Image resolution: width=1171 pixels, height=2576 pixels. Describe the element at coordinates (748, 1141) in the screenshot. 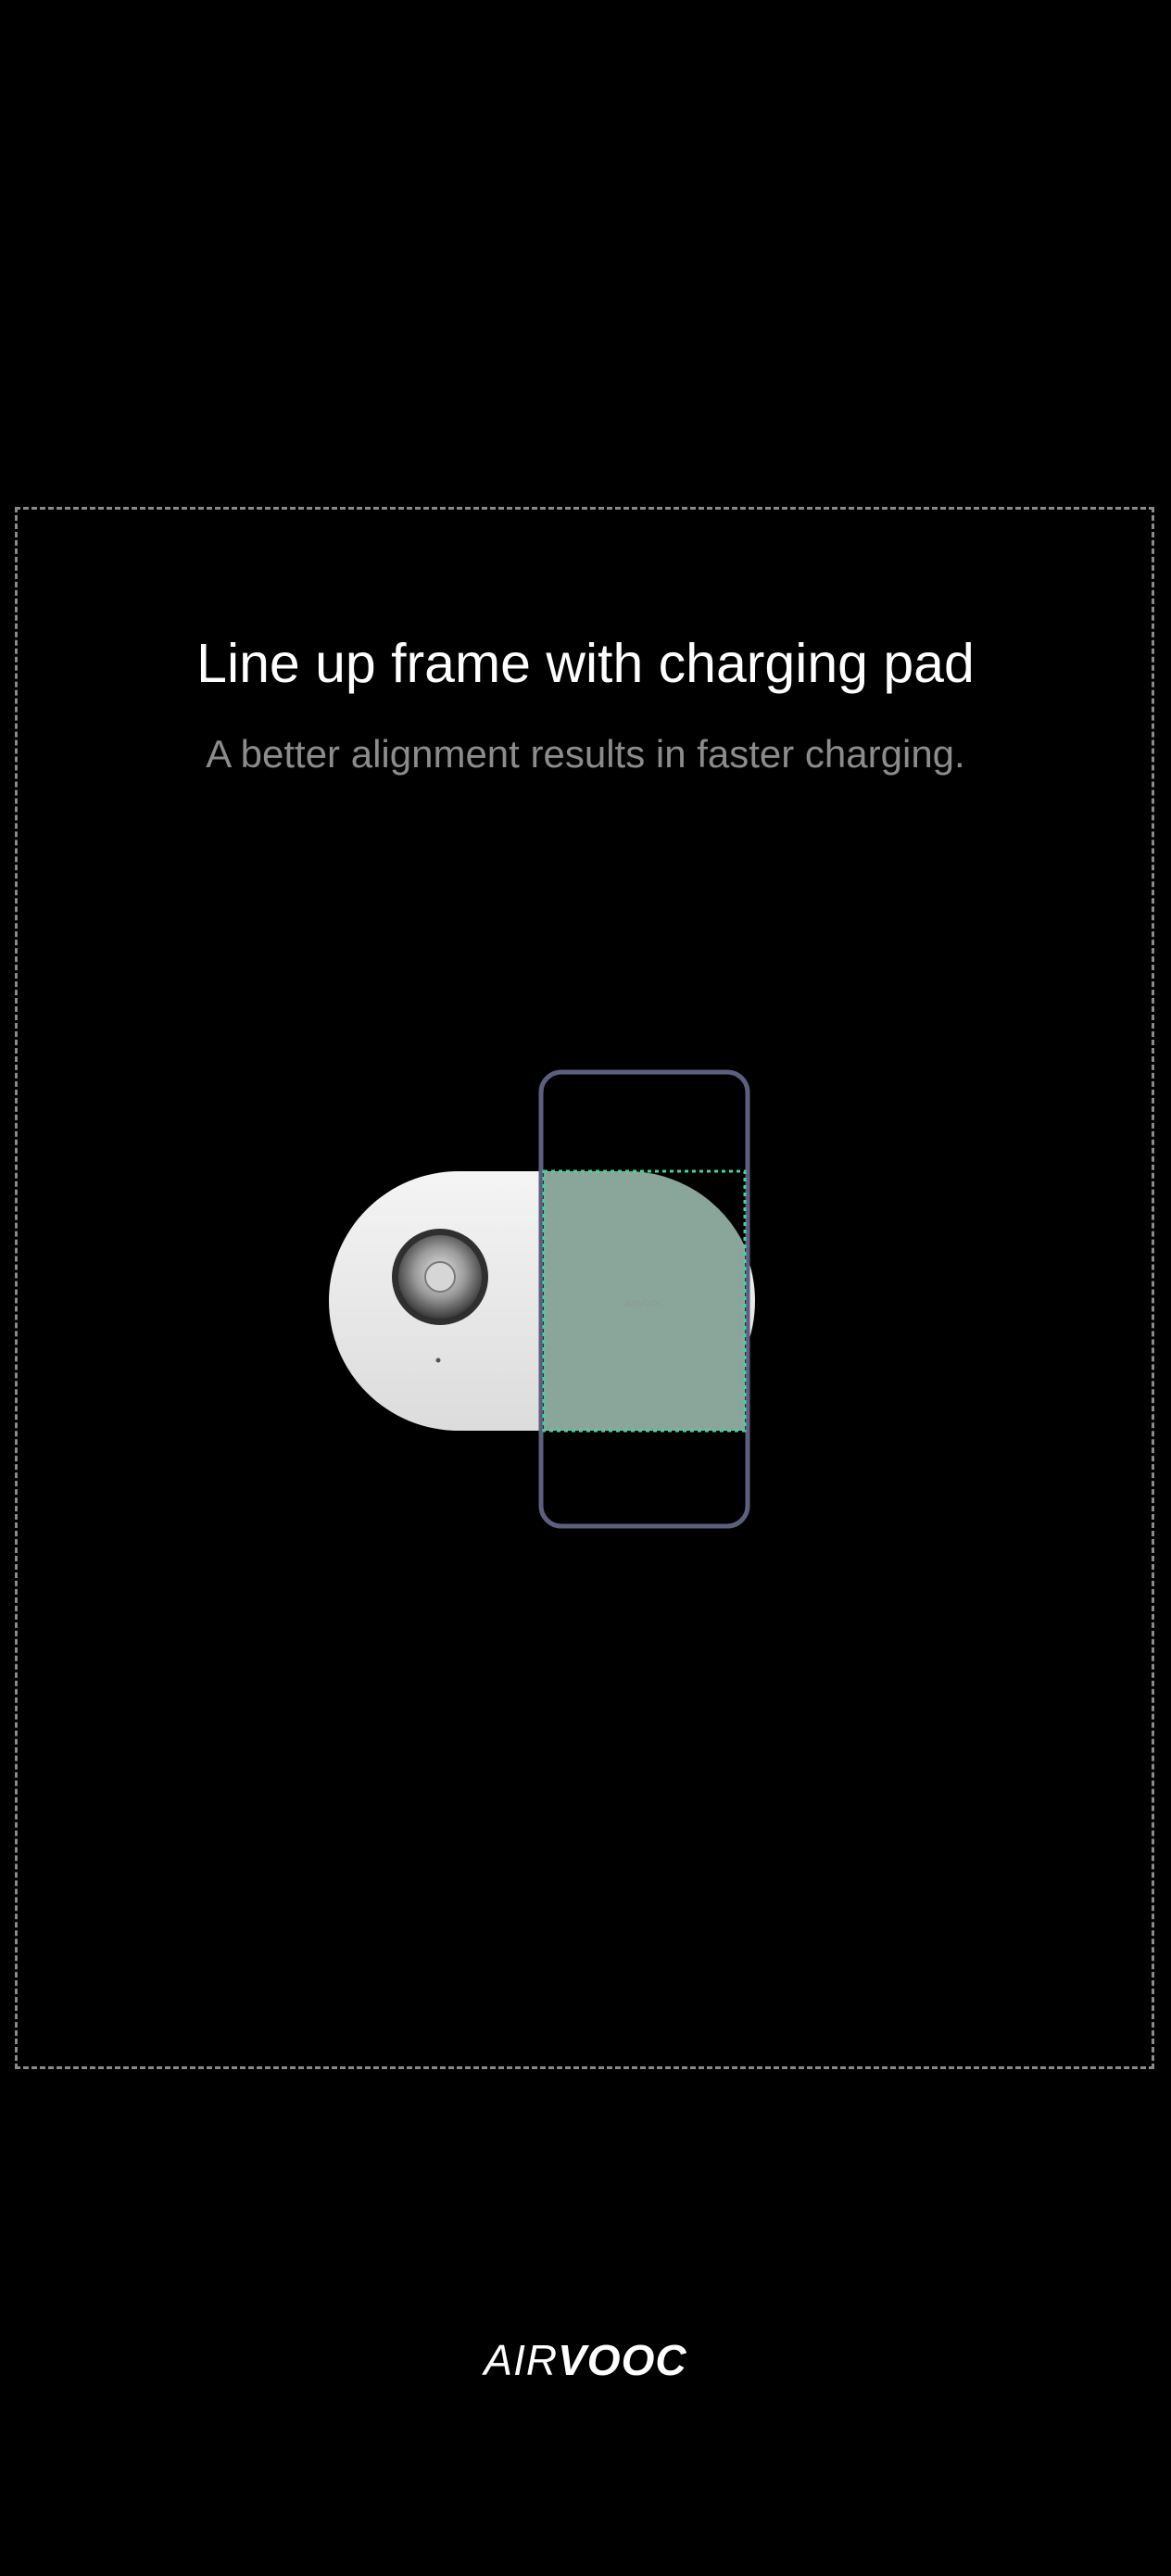

I see `phone-side-button` at that location.